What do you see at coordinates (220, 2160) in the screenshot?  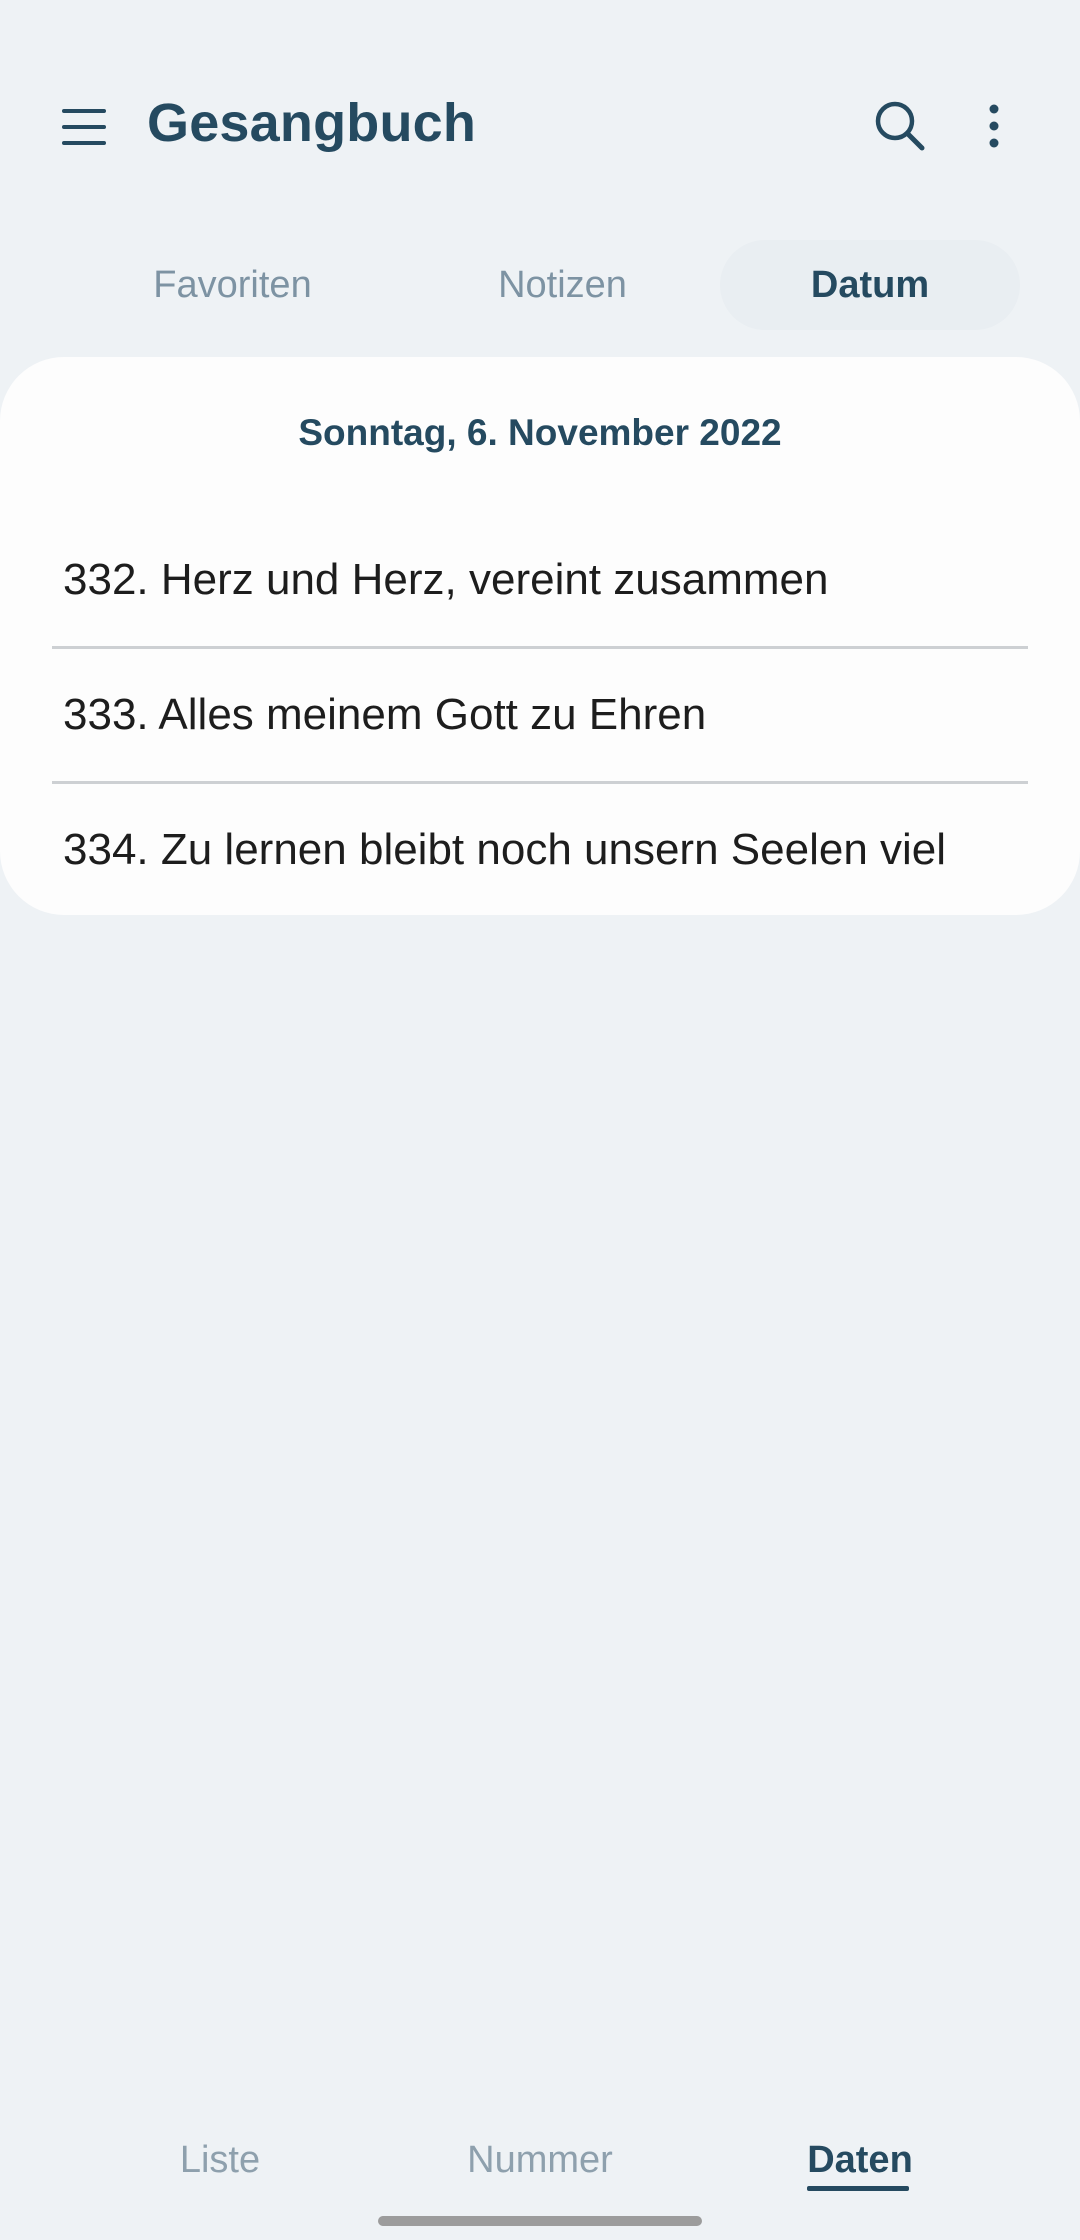 I see `nav-liste: Liste` at bounding box center [220, 2160].